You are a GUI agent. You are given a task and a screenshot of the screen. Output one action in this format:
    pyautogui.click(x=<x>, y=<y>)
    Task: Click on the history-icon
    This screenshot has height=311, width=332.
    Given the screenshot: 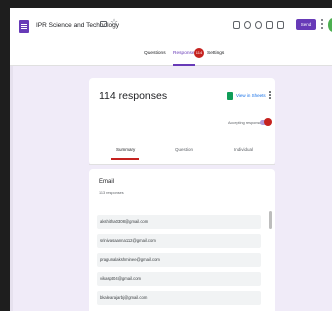 What is the action you would take?
    pyautogui.click(x=258, y=25)
    